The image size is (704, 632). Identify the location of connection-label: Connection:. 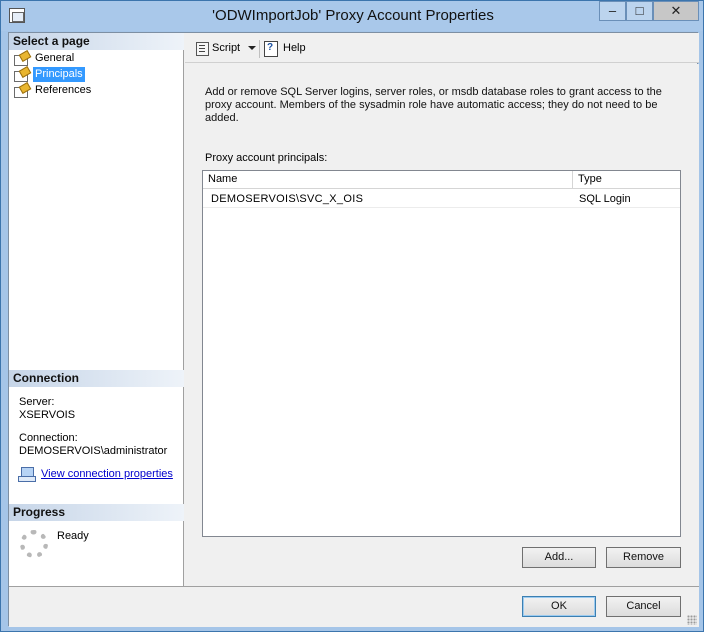
(48, 438).